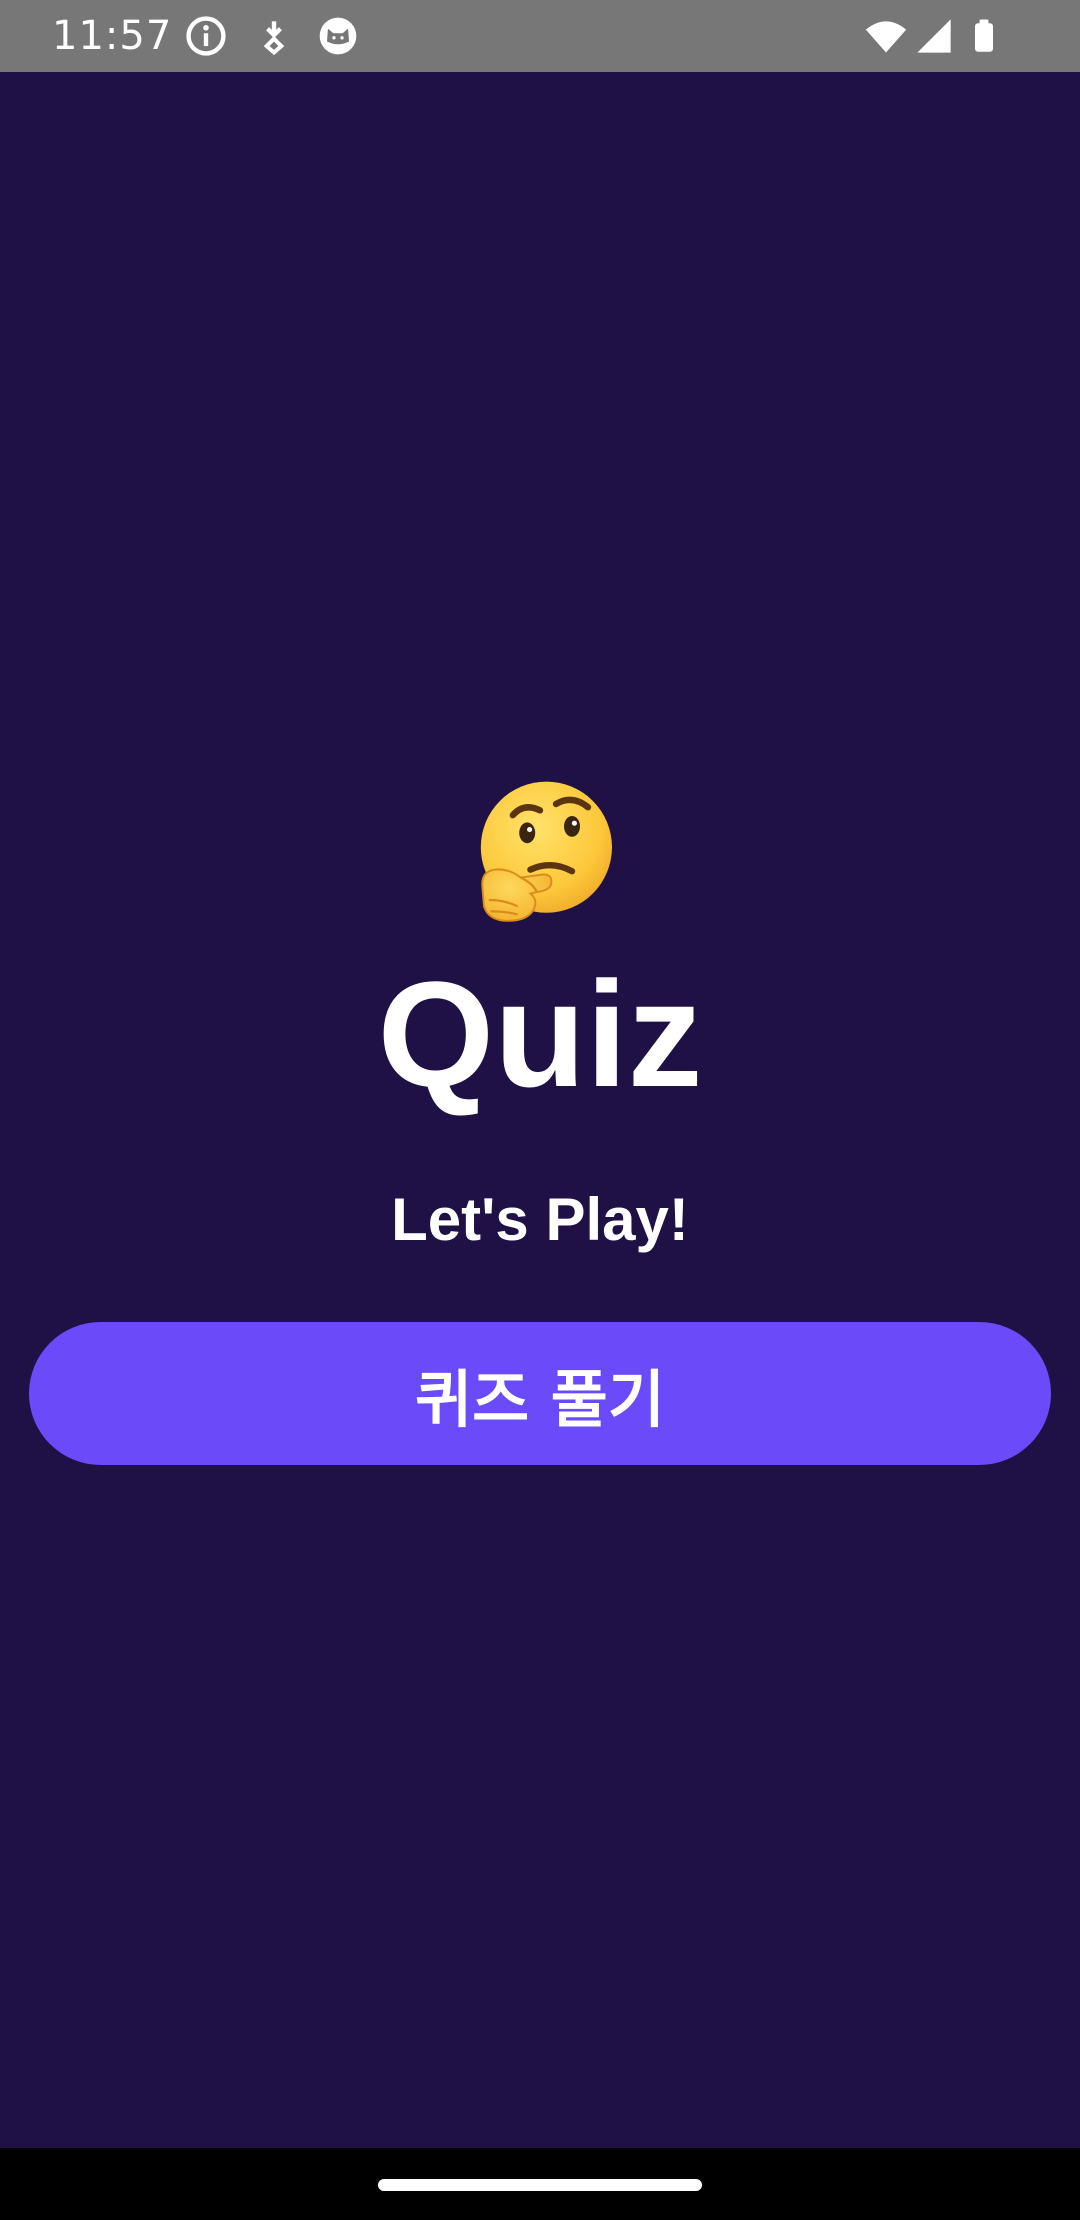 The image size is (1080, 2220). I want to click on status-bar: 11:57, so click(540, 36).